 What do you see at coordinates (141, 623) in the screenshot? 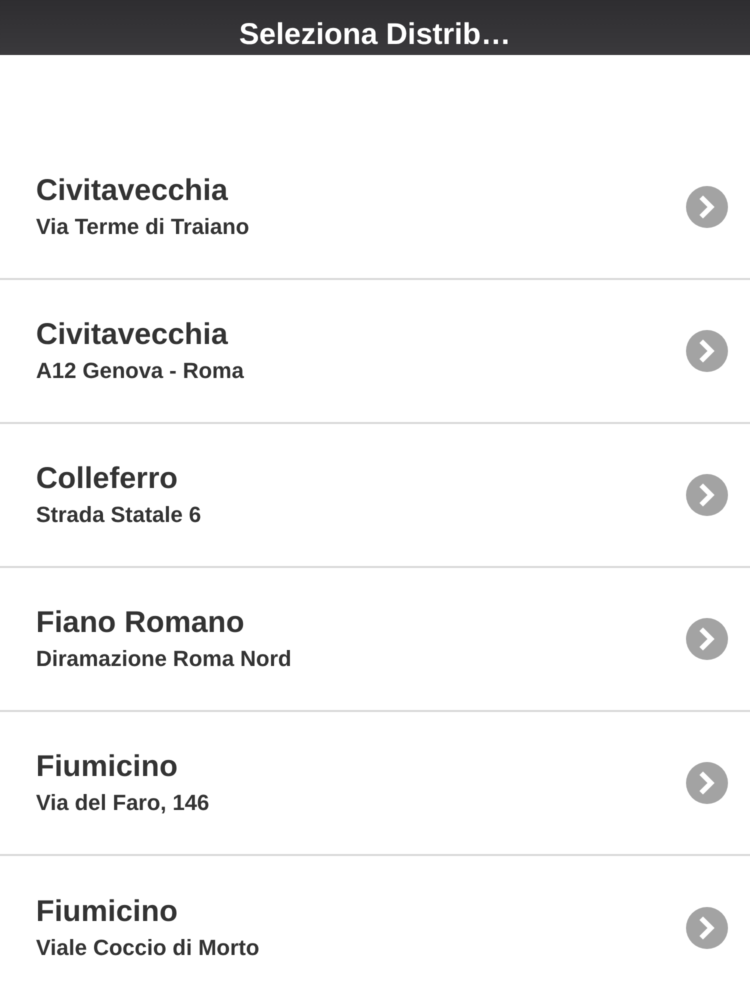
I see `item-title: Fiano Romano` at bounding box center [141, 623].